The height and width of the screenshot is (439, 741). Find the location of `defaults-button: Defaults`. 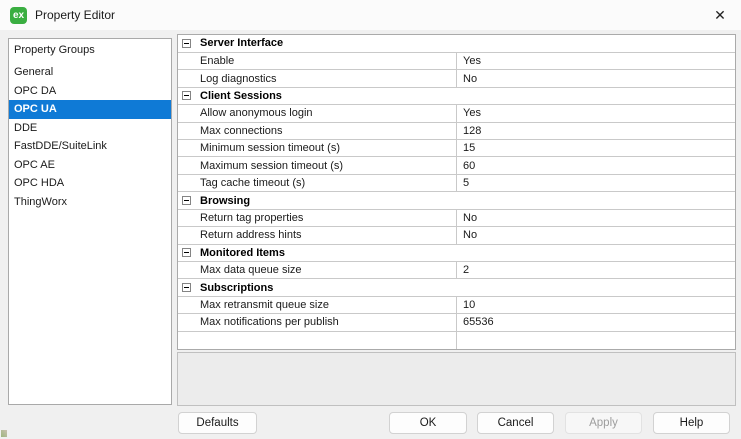

defaults-button: Defaults is located at coordinates (217, 423).